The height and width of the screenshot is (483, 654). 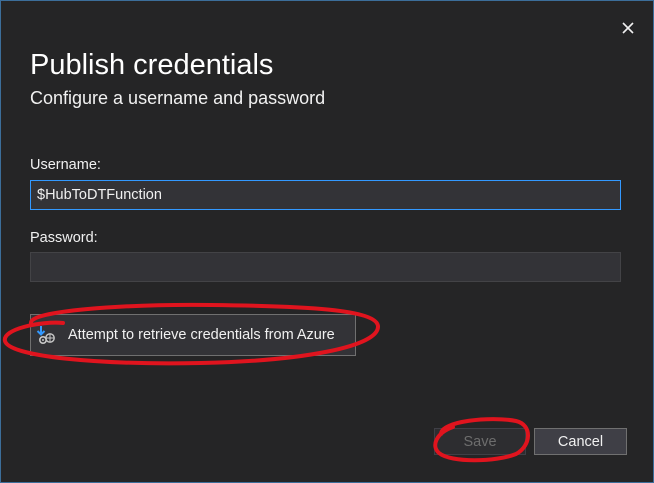 What do you see at coordinates (65, 165) in the screenshot?
I see `username-label: Username:` at bounding box center [65, 165].